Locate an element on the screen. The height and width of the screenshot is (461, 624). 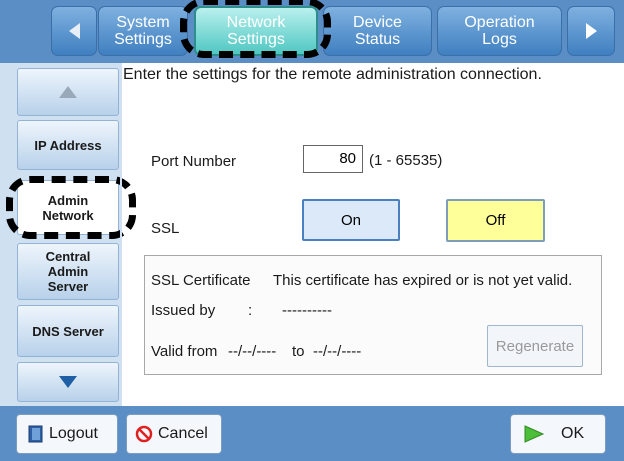
sidebar-scroll-up-button is located at coordinates (68, 92).